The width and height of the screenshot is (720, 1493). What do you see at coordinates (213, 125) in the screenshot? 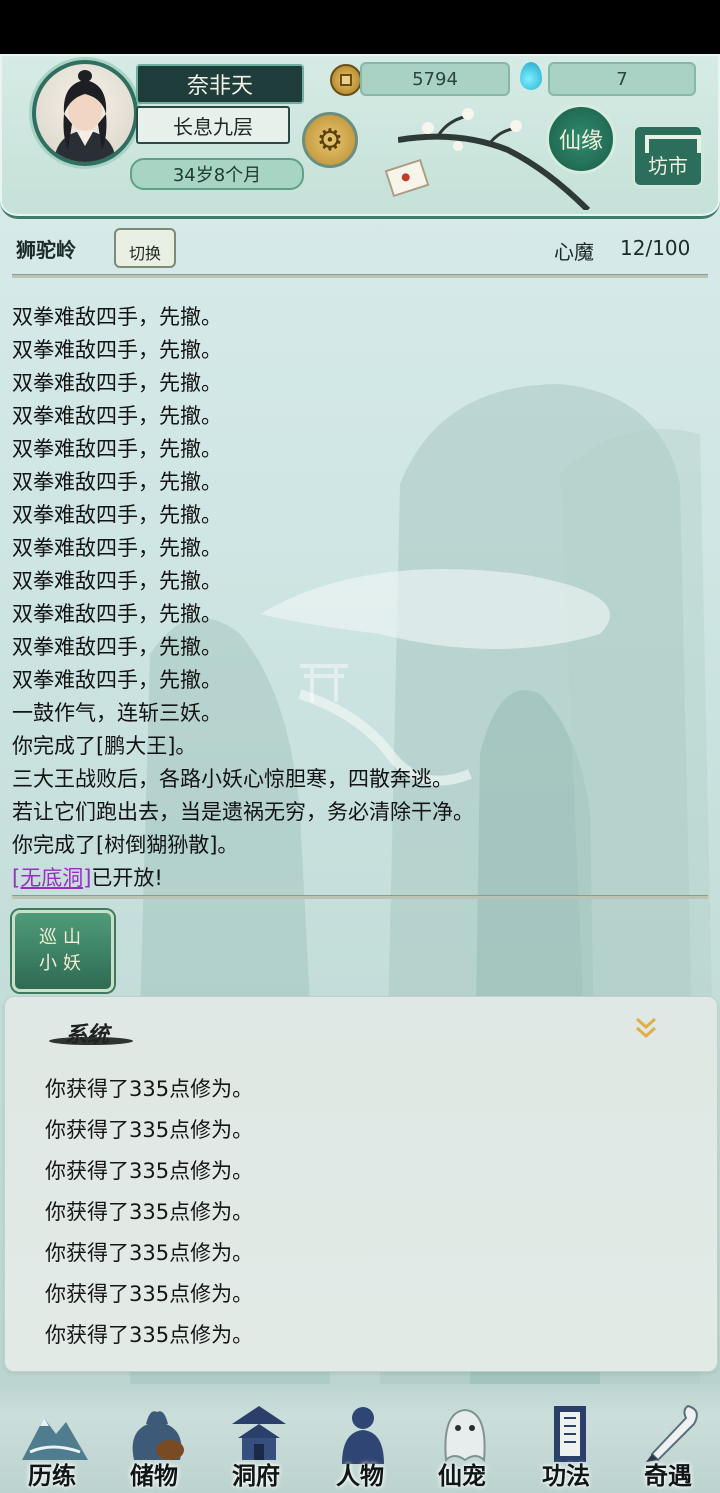
I see `cultivation-rank: 长息九层` at bounding box center [213, 125].